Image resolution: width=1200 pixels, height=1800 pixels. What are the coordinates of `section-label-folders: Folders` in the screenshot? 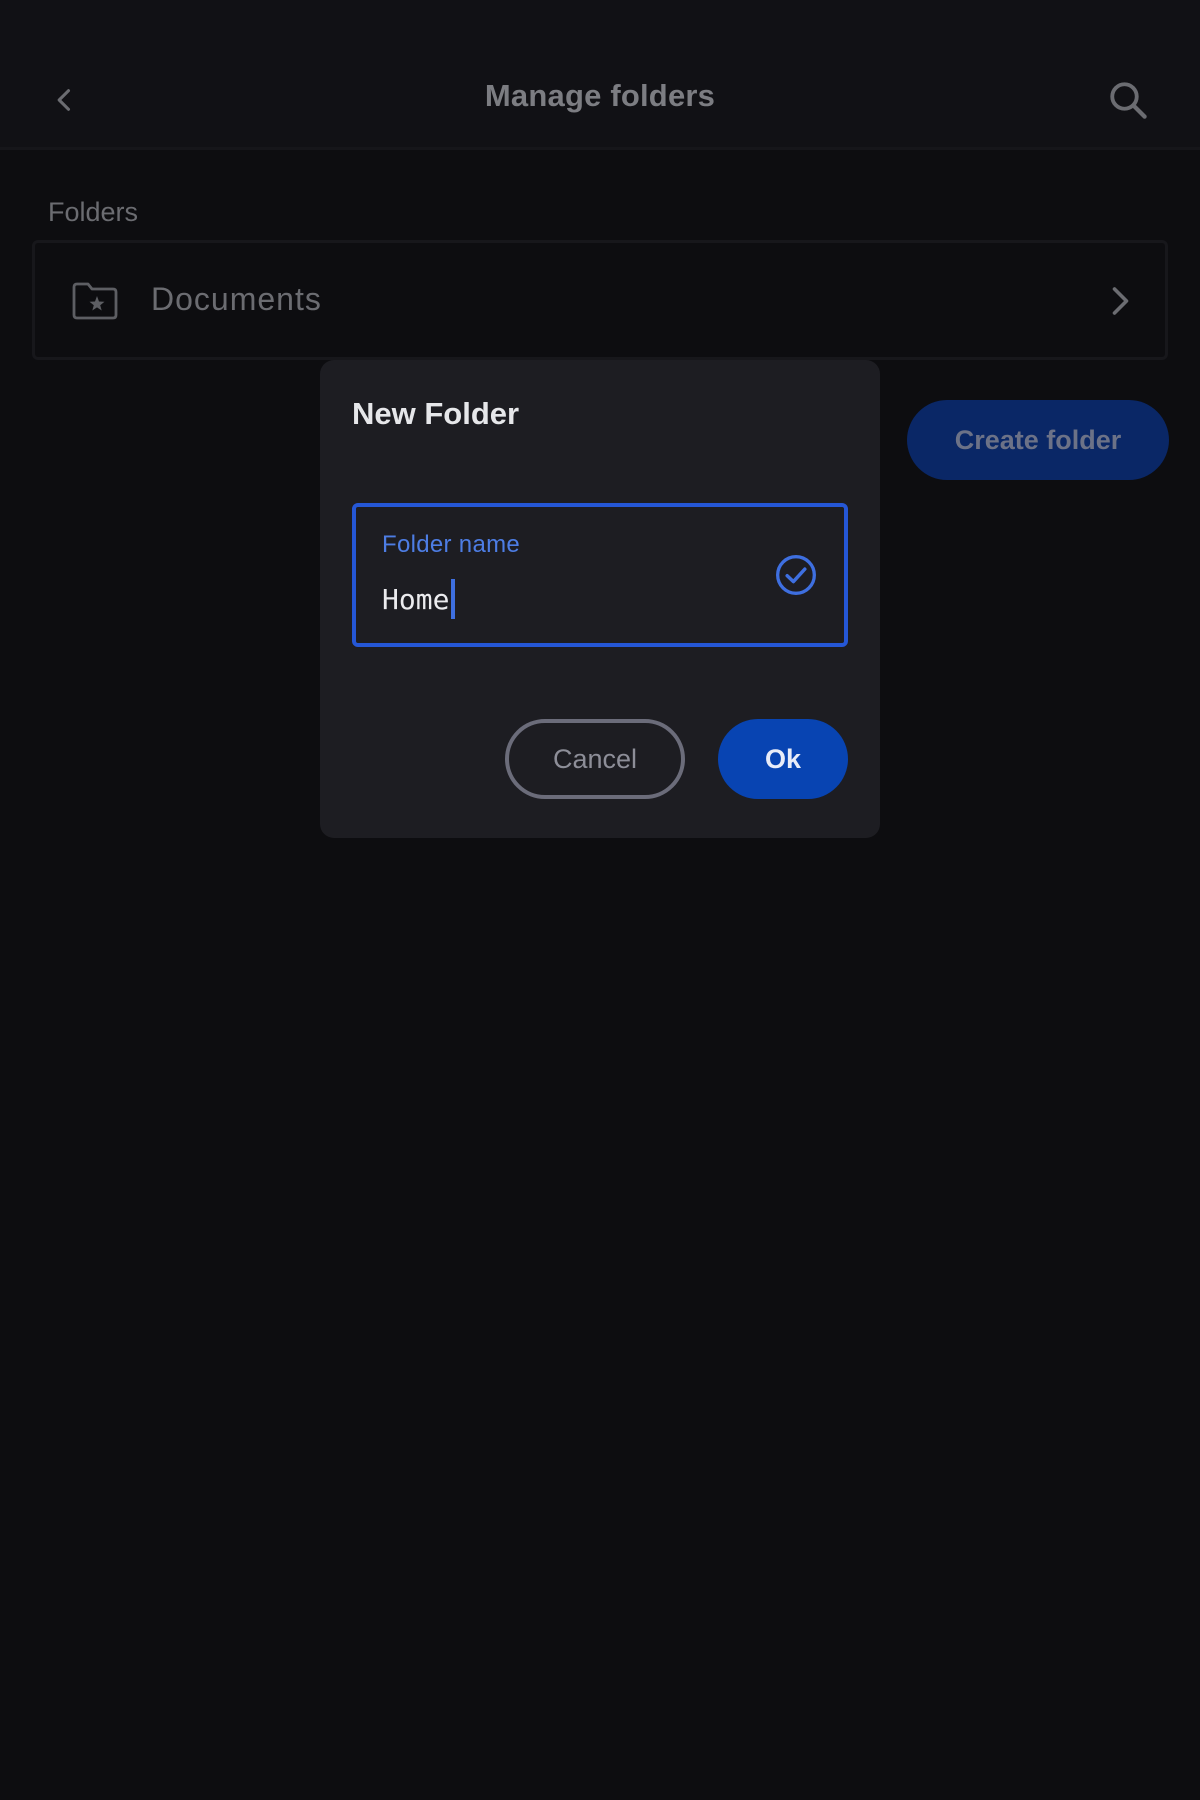 It's located at (93, 212).